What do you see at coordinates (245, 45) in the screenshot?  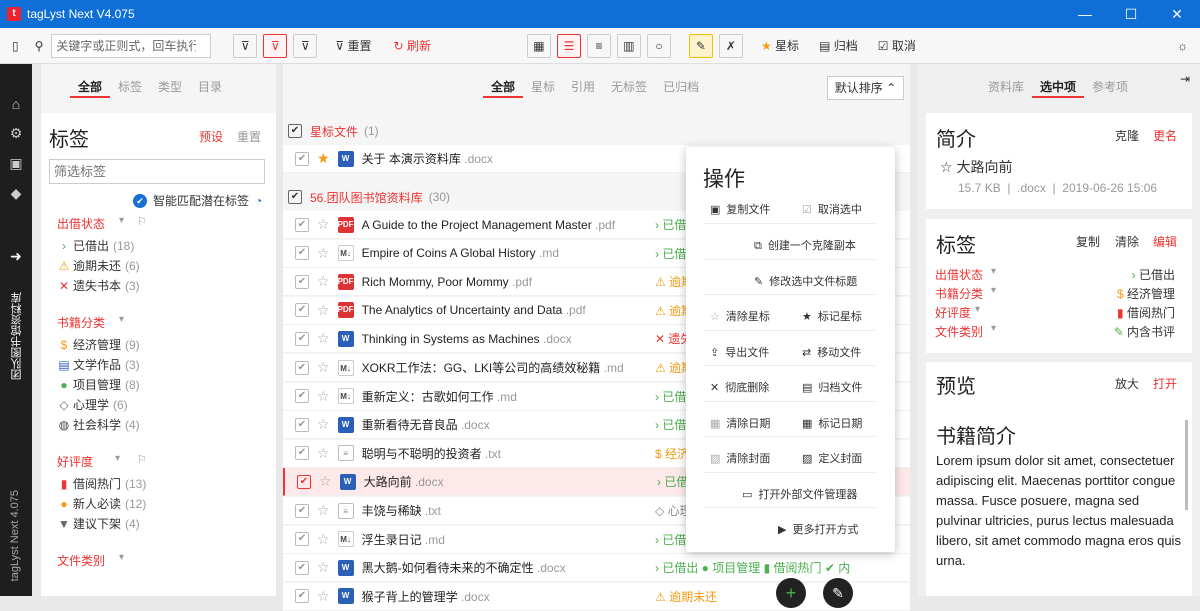 I see `filter-icon: ⊽` at bounding box center [245, 45].